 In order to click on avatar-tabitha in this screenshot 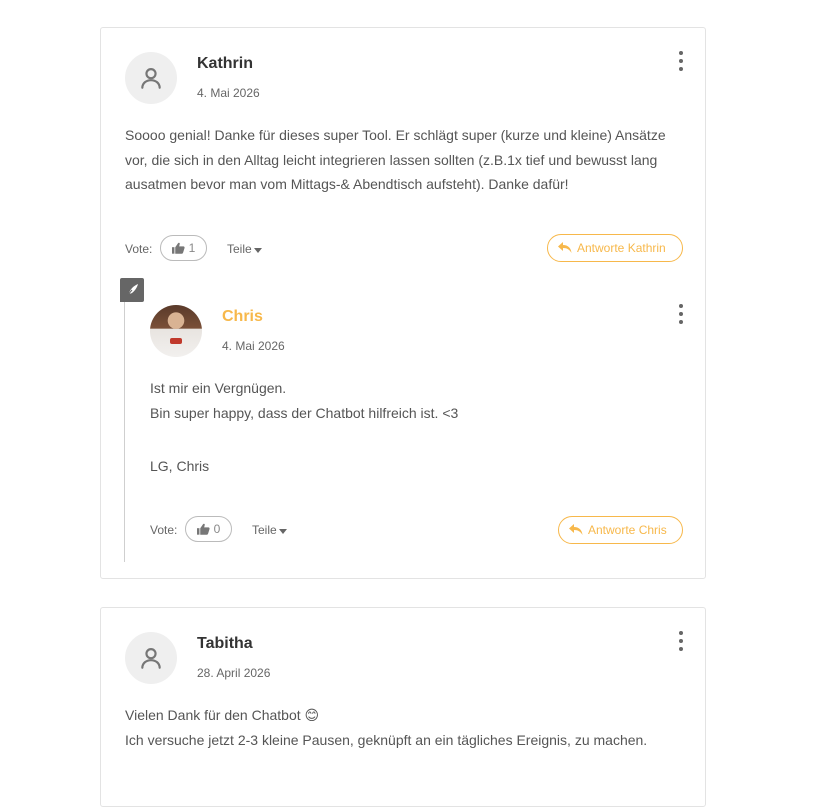, I will do `click(151, 658)`.